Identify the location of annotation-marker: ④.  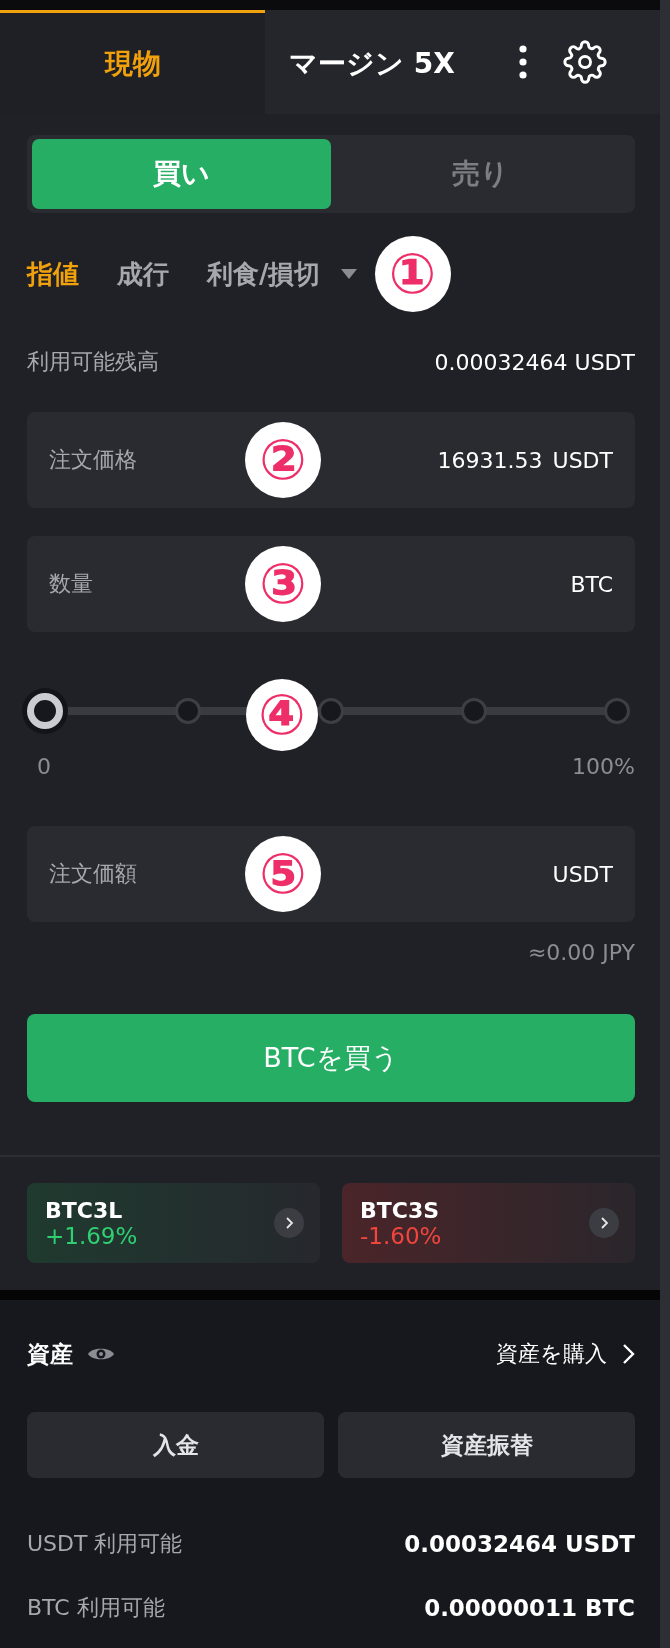
(282, 715).